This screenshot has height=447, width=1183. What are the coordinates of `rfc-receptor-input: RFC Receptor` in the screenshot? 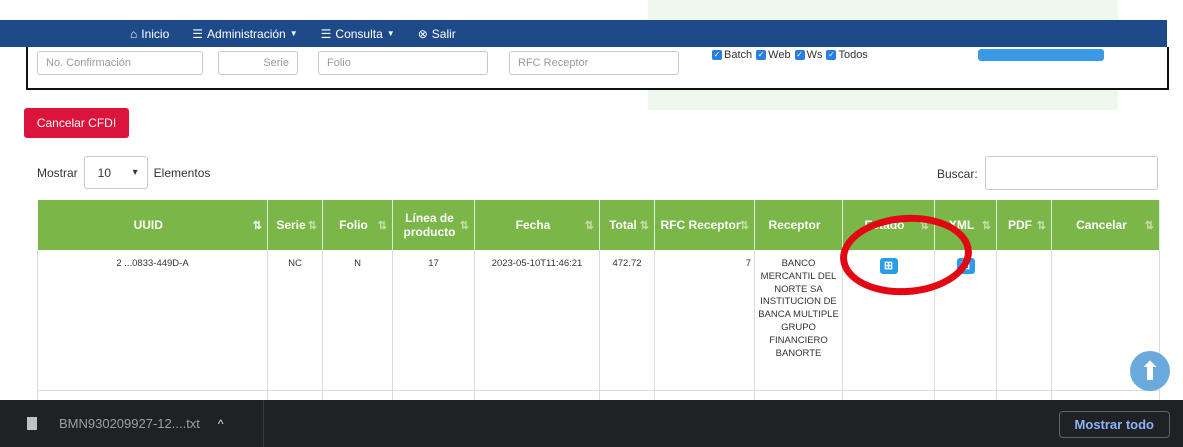 It's located at (594, 63).